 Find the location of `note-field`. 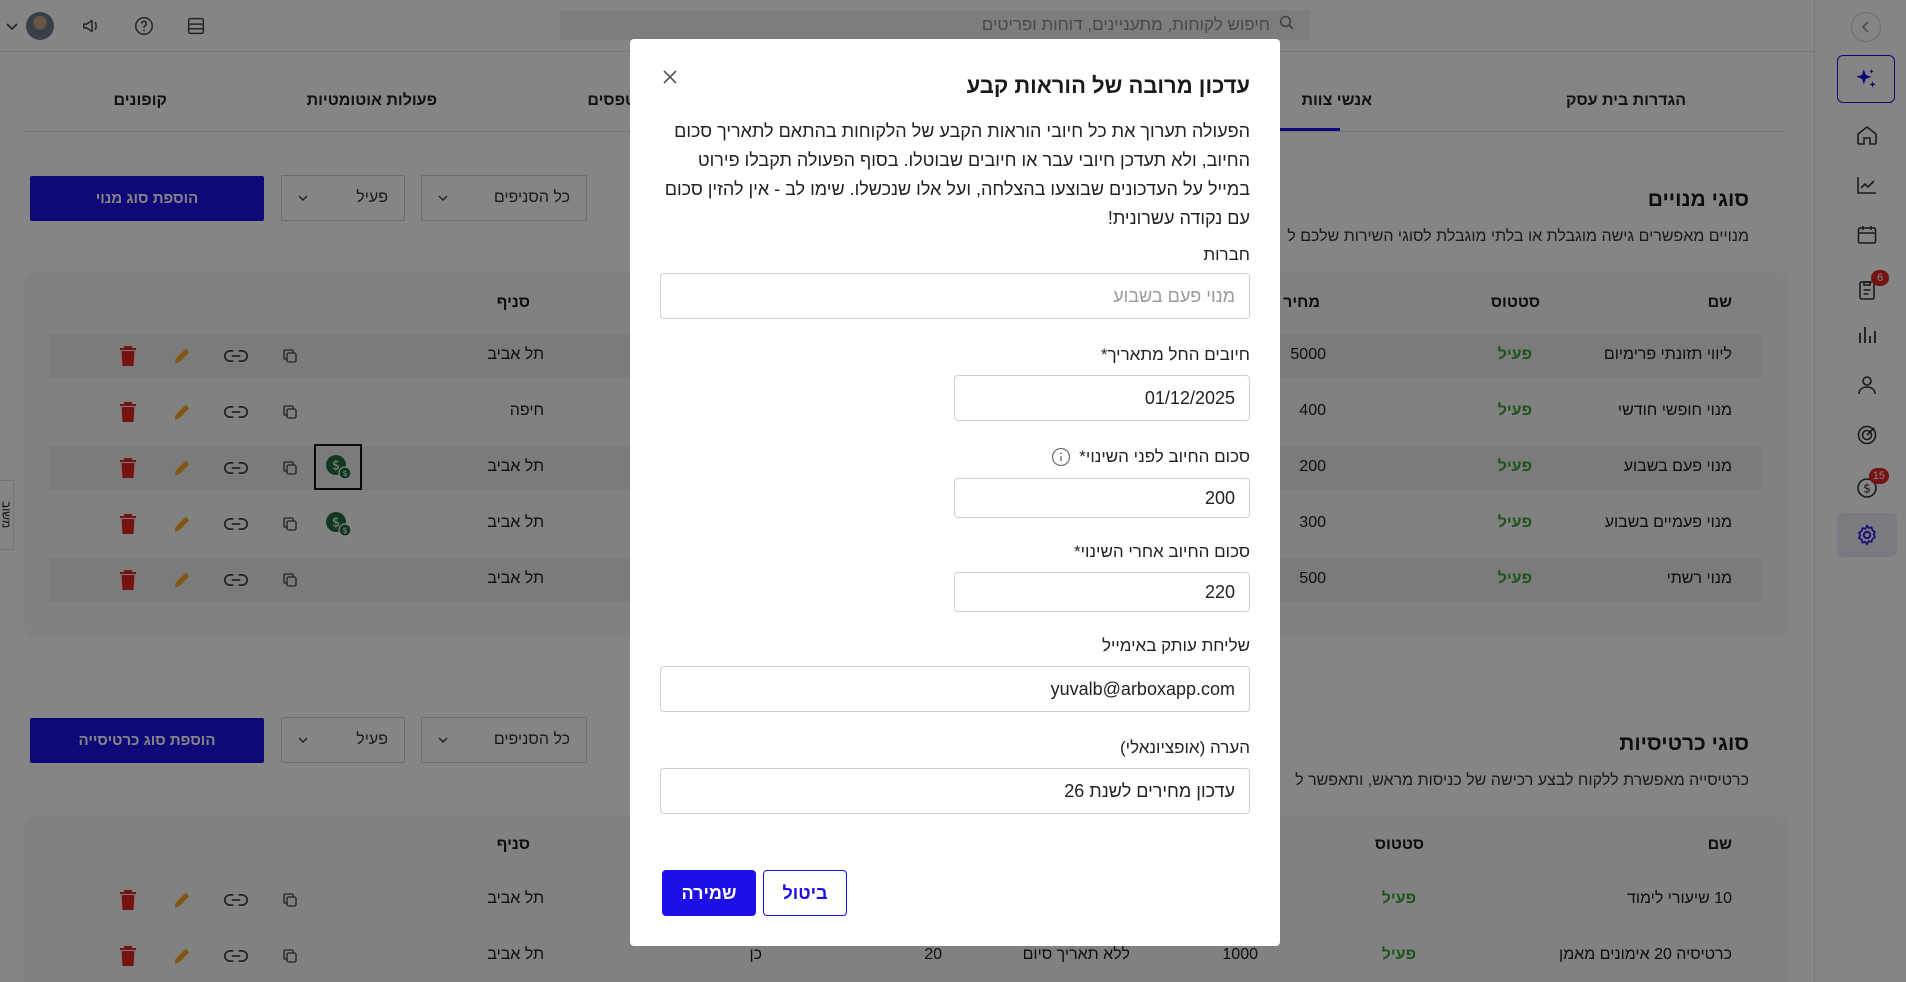

note-field is located at coordinates (955, 791).